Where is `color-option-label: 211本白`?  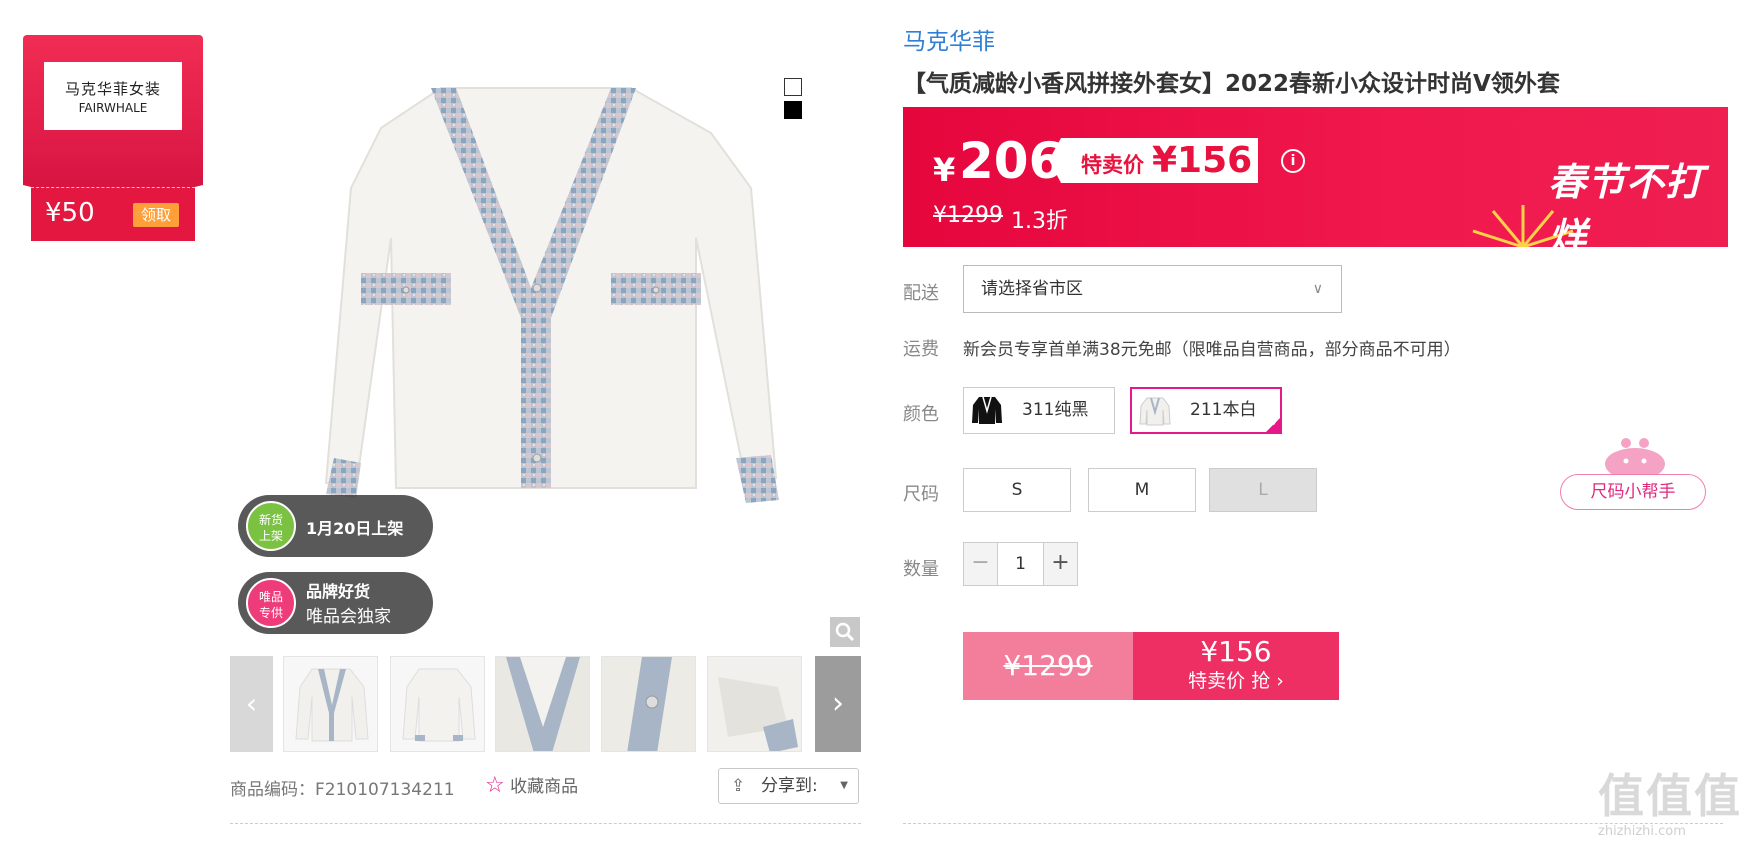 color-option-label: 211本白 is located at coordinates (1223, 410).